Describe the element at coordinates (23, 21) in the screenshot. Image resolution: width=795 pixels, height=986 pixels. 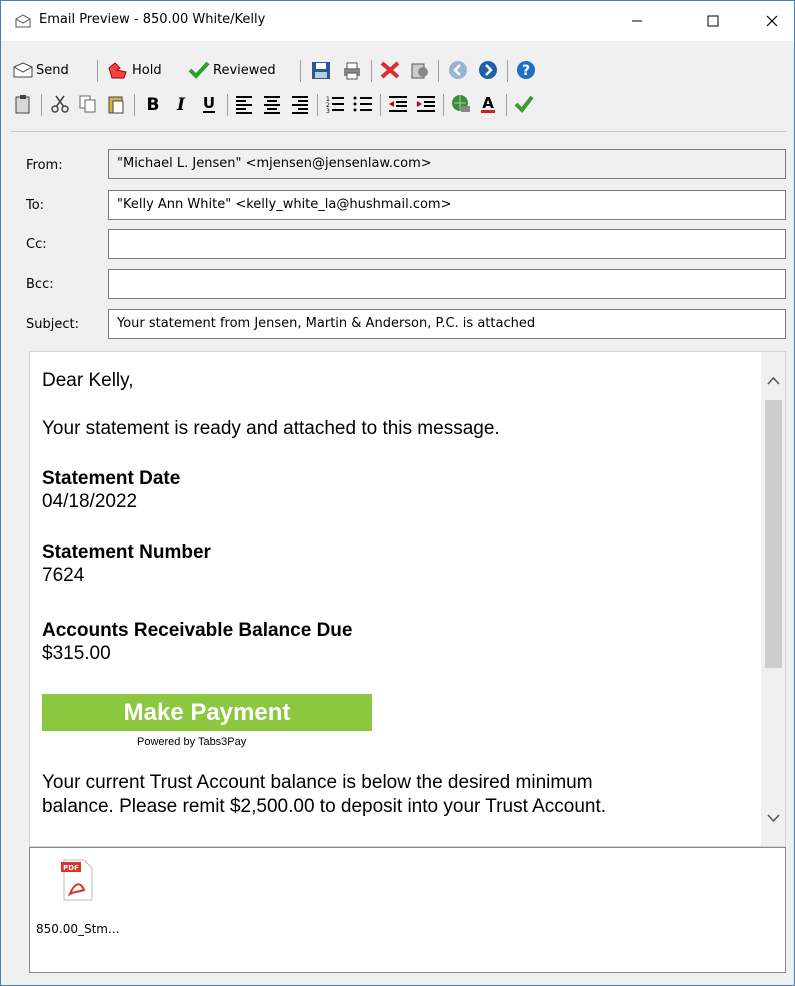
I see `envelope-icon` at that location.